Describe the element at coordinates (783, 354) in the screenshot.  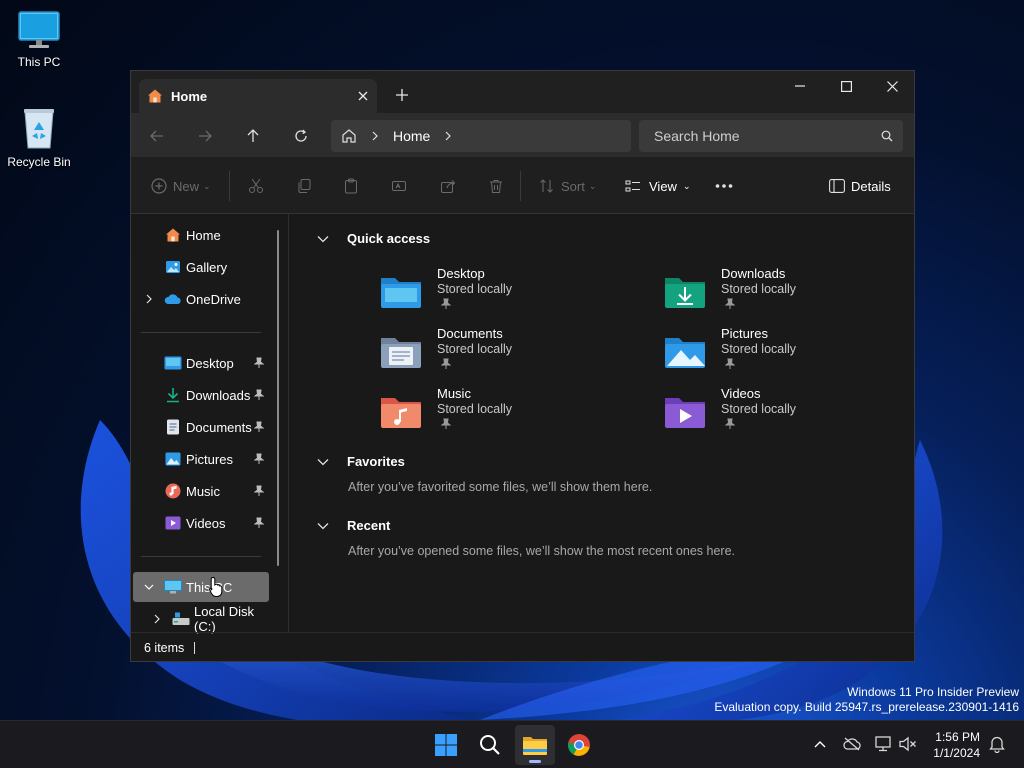
I see `quick-access-pictures: Pictures Stored locally` at that location.